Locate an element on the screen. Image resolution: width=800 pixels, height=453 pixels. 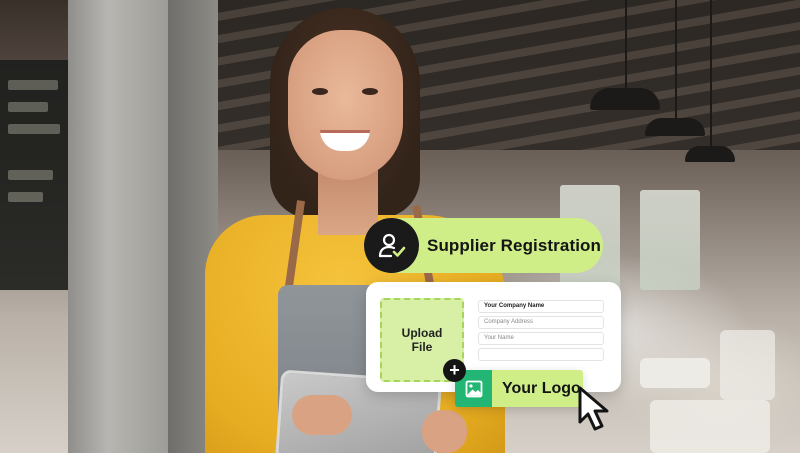
door-frame is located at coordinates (118, 226).